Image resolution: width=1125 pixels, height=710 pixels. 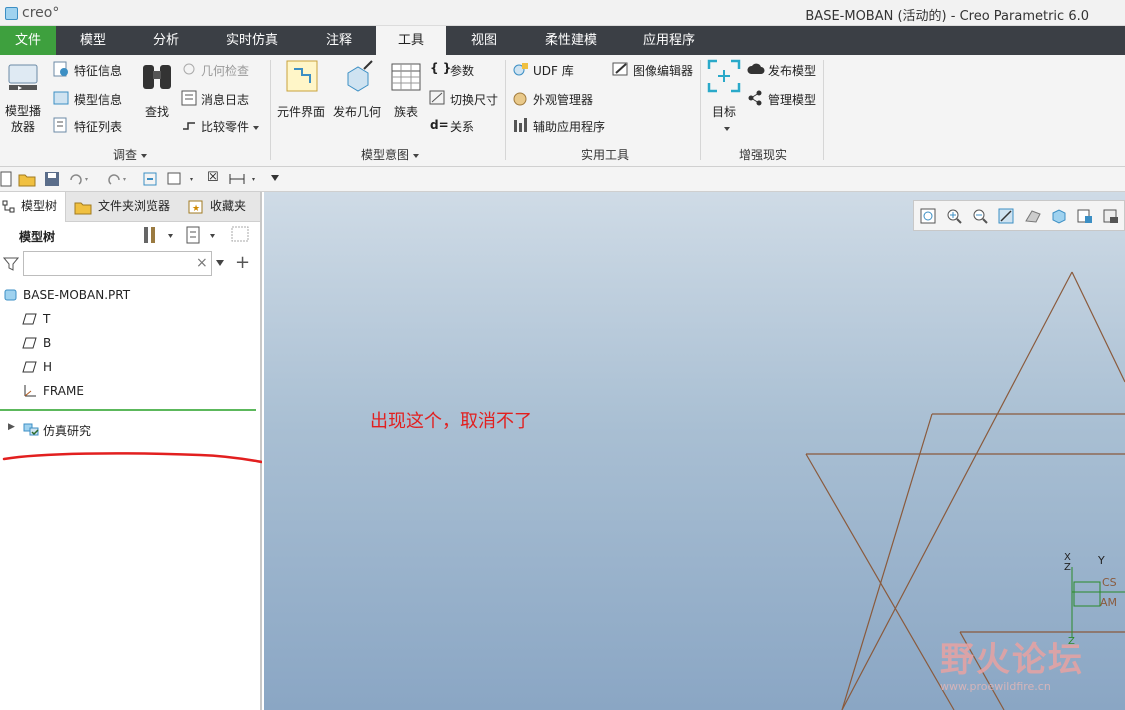 I want to click on switch-dimensions-button: 切换尺寸, so click(x=474, y=99).